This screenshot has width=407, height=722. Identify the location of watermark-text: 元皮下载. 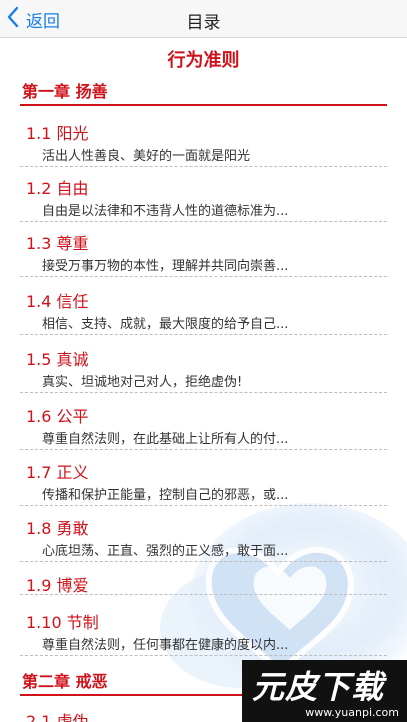
(318, 687).